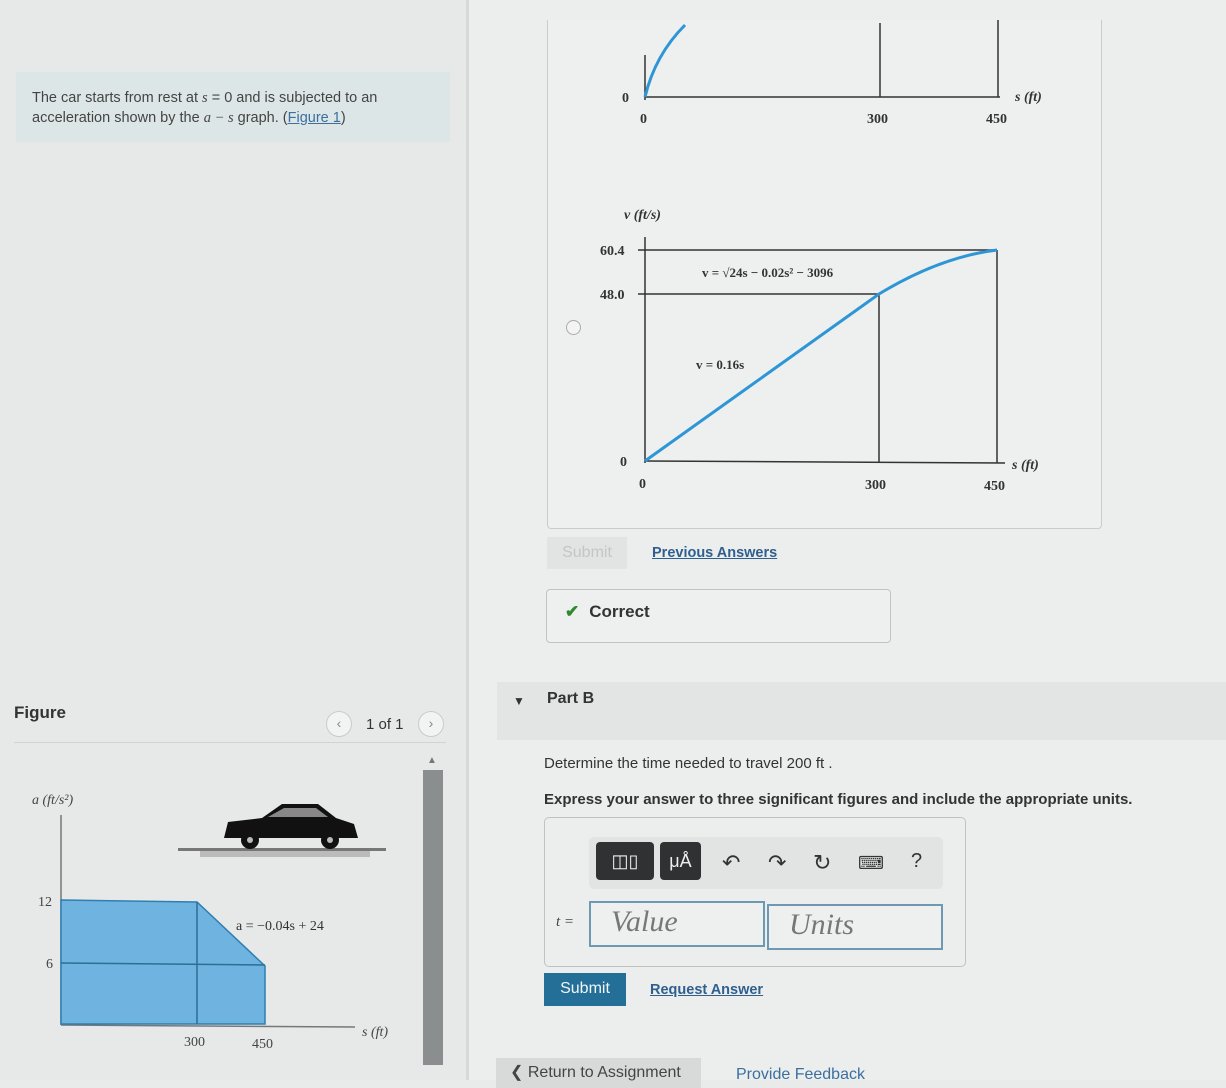 Image resolution: width=1226 pixels, height=1088 pixels. Describe the element at coordinates (642, 215) in the screenshot. I see `v-y-label: v (ft/s)` at that location.